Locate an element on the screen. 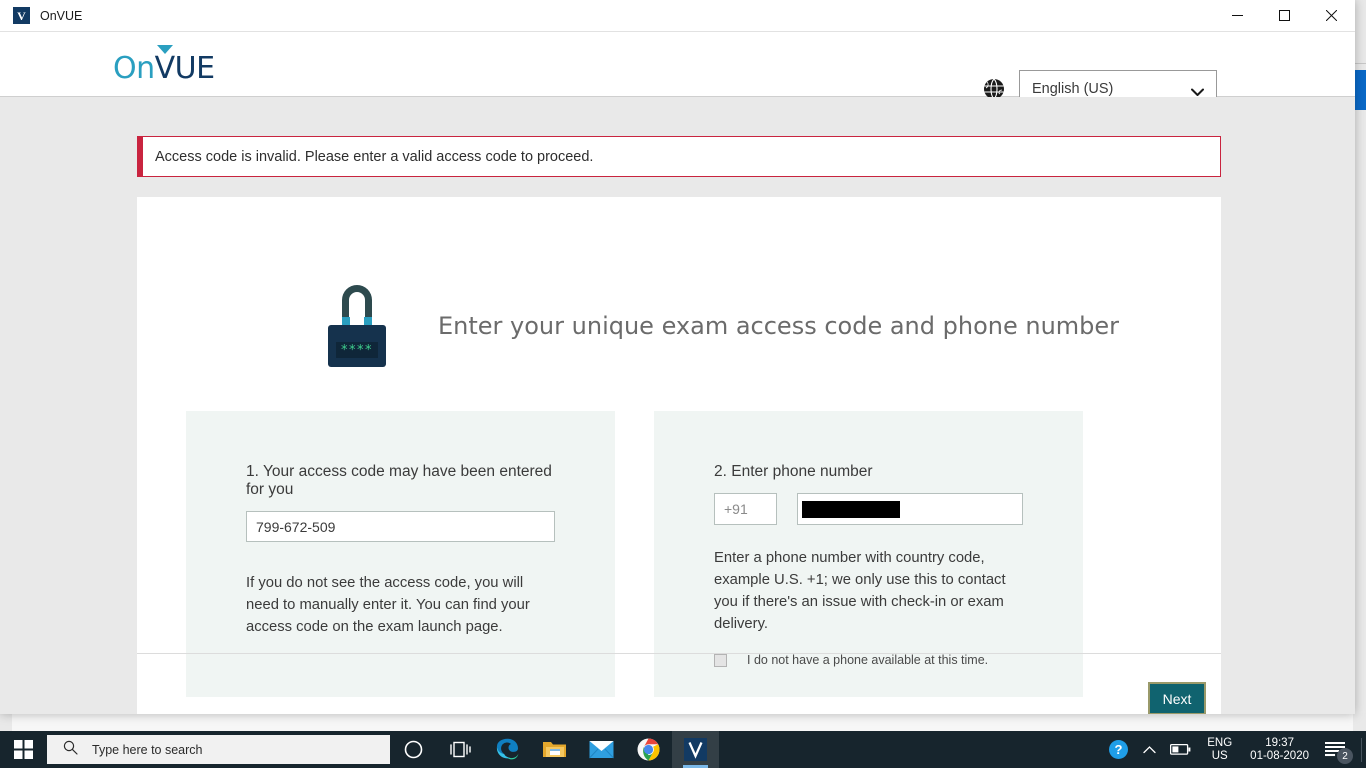 The image size is (1366, 768). logo-text-on: On is located at coordinates (134, 68).